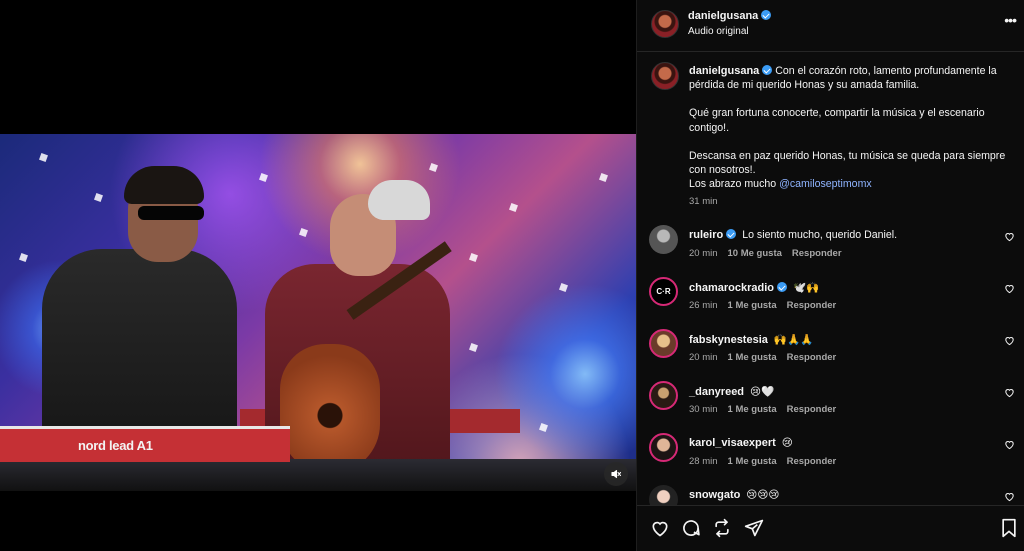 The image size is (1024, 551). What do you see at coordinates (703, 409) in the screenshot?
I see `comment-time: 30 min` at bounding box center [703, 409].